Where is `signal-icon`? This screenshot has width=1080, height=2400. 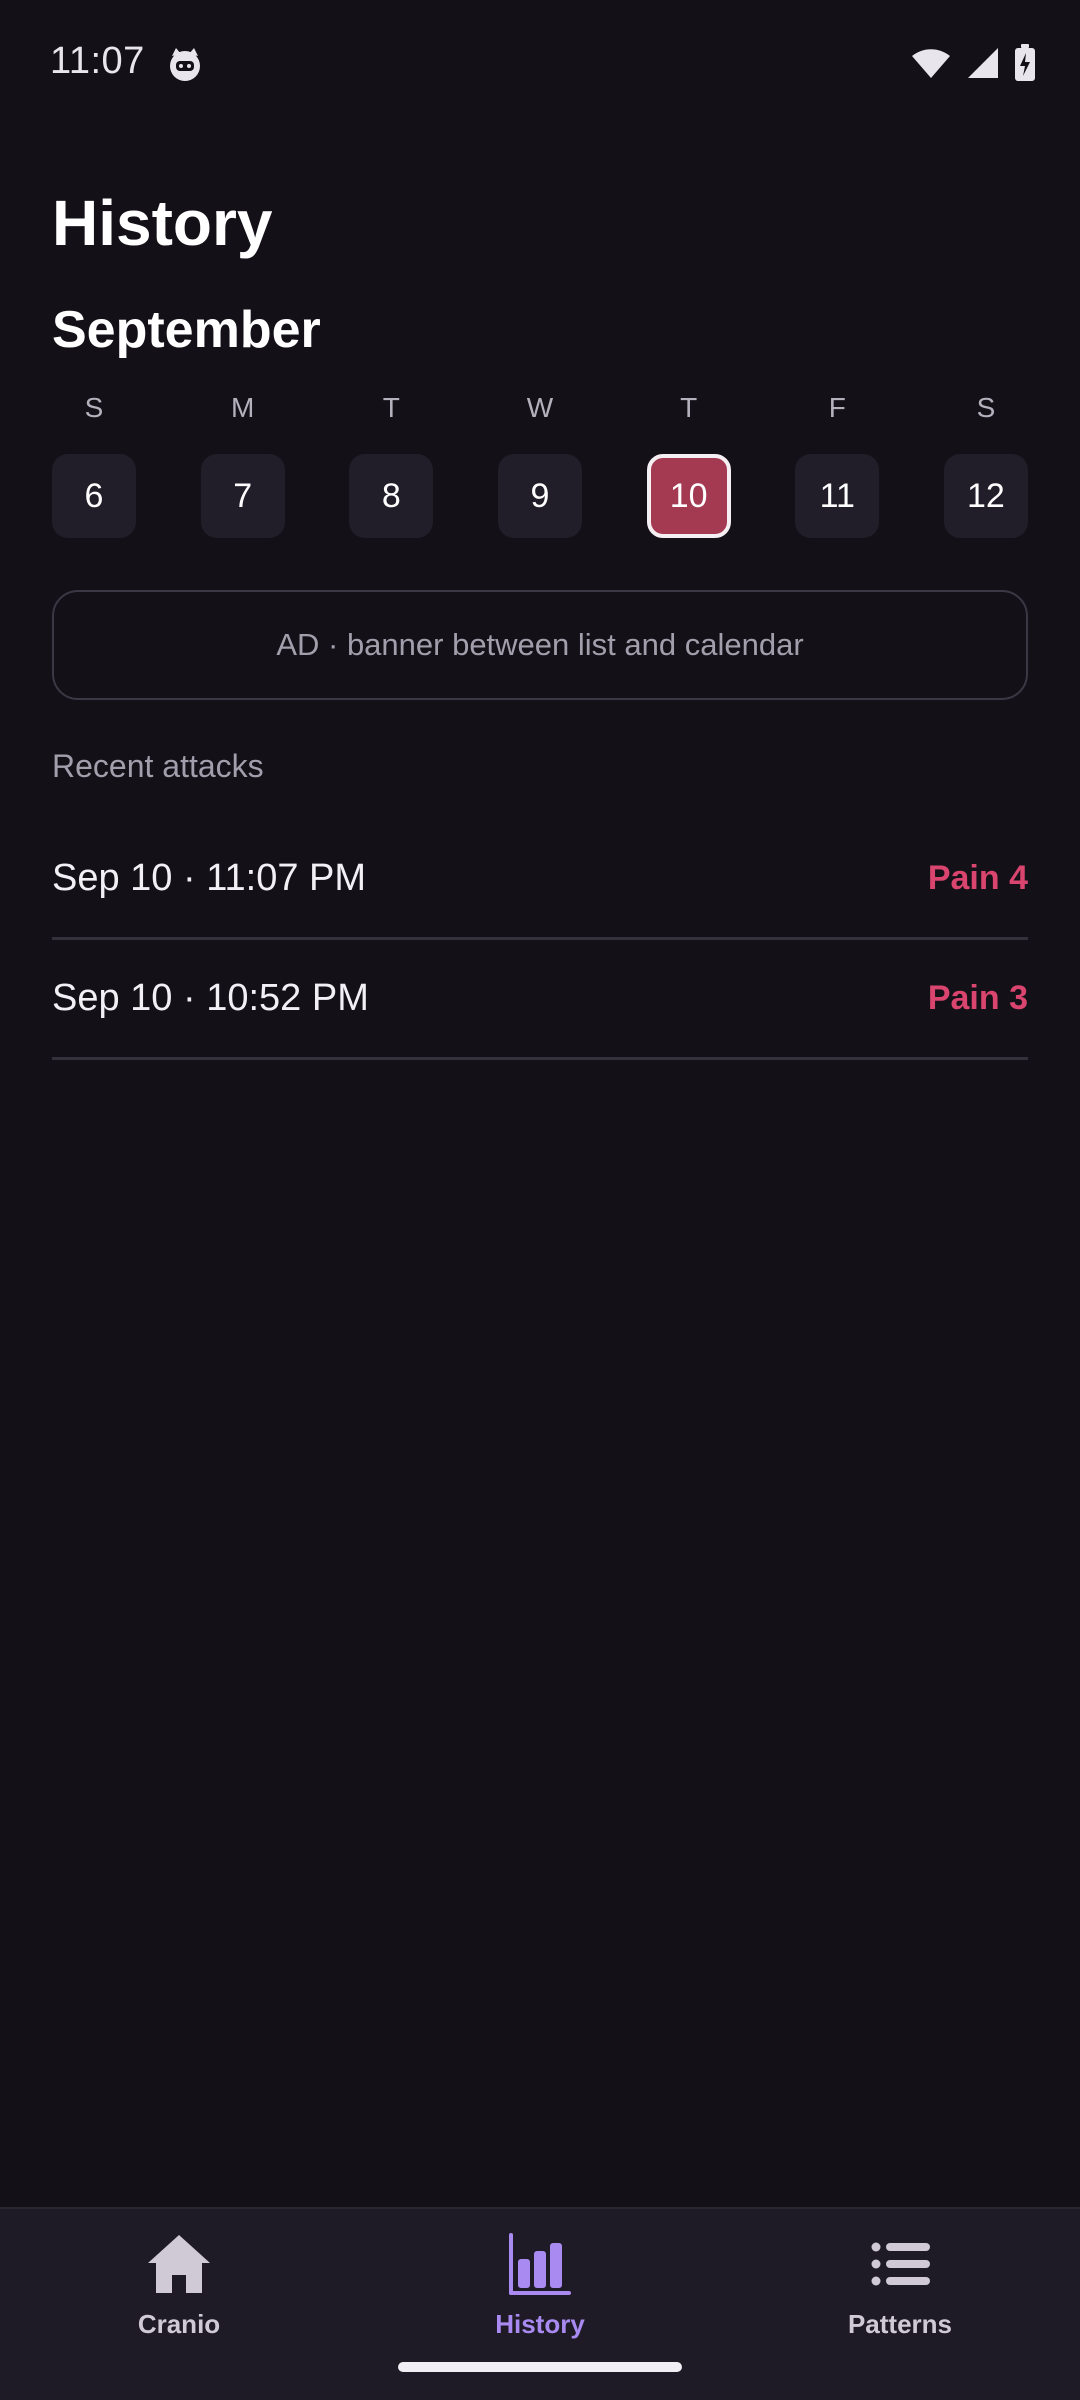
signal-icon is located at coordinates (983, 63).